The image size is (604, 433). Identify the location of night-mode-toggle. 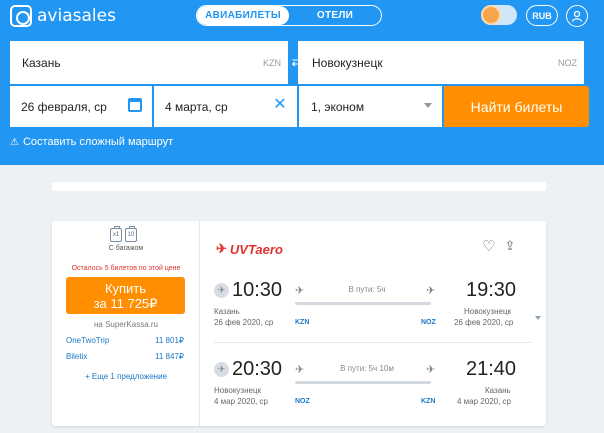
(499, 15).